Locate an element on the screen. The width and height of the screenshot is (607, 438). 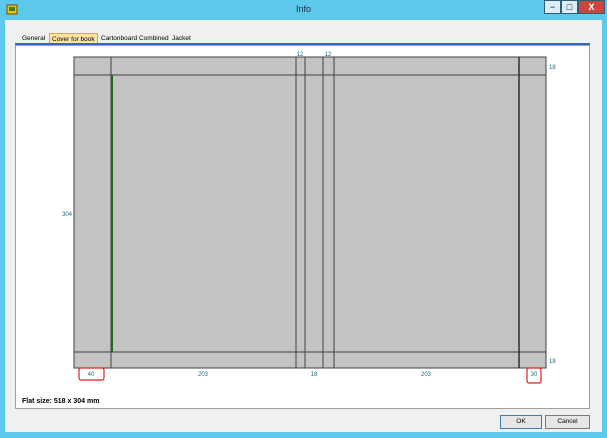
bottom-label-front: 203 is located at coordinates (203, 375).